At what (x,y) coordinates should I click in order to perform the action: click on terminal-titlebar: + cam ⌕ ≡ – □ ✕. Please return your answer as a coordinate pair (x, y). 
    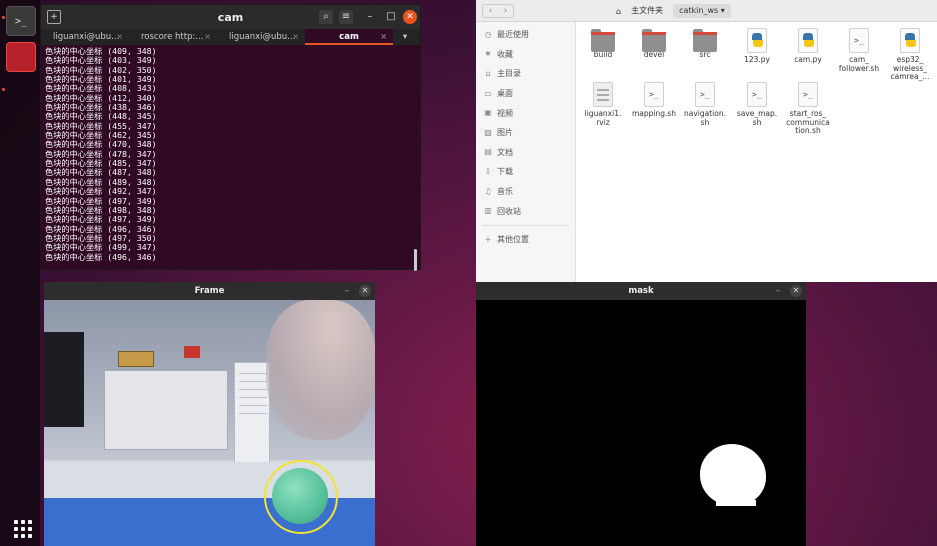
    Looking at the image, I should click on (230, 17).